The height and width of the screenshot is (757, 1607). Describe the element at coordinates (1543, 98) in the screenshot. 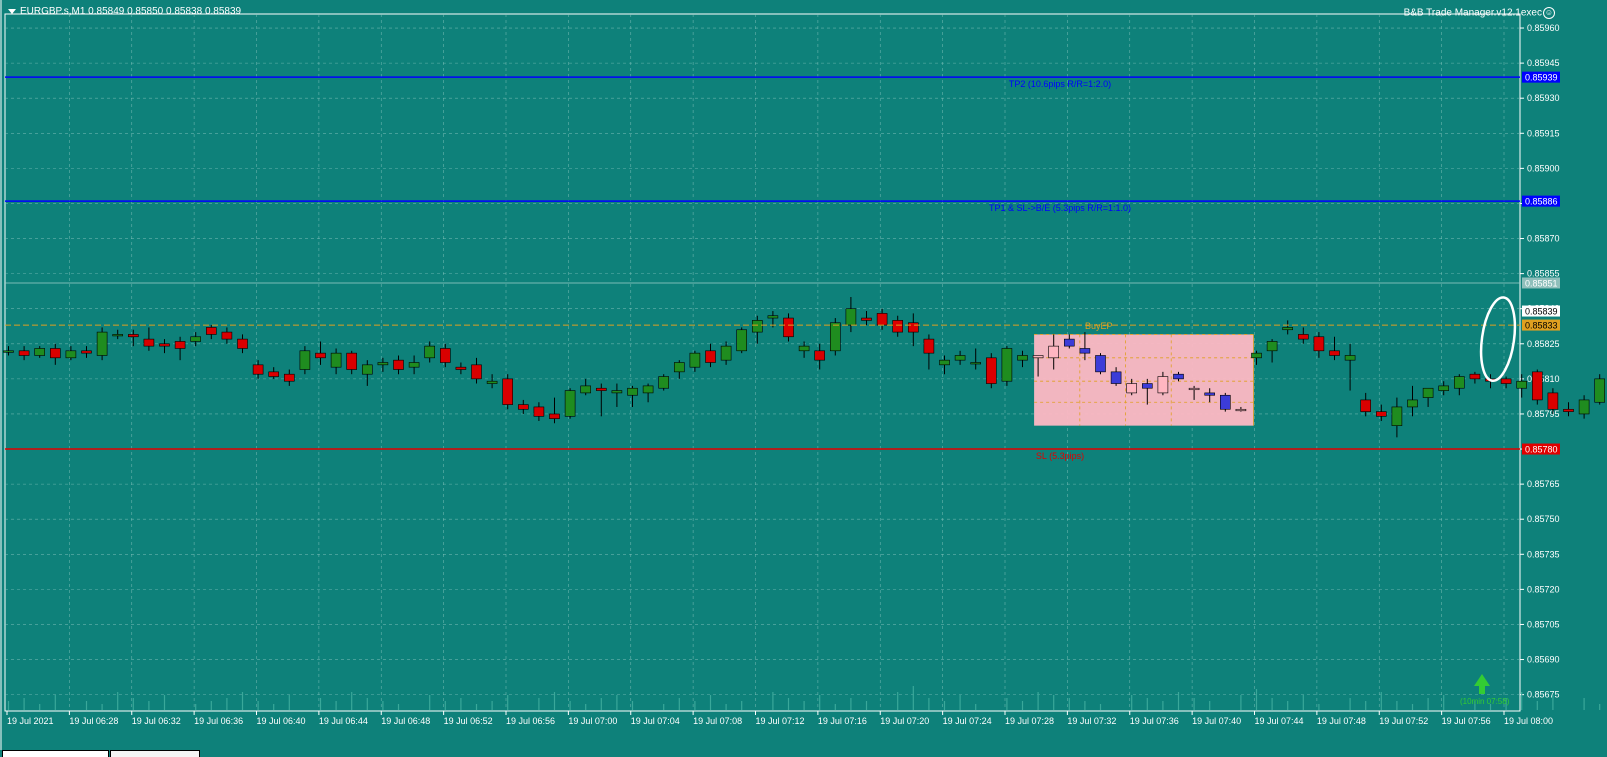

I see `price-label: 0.85930` at that location.